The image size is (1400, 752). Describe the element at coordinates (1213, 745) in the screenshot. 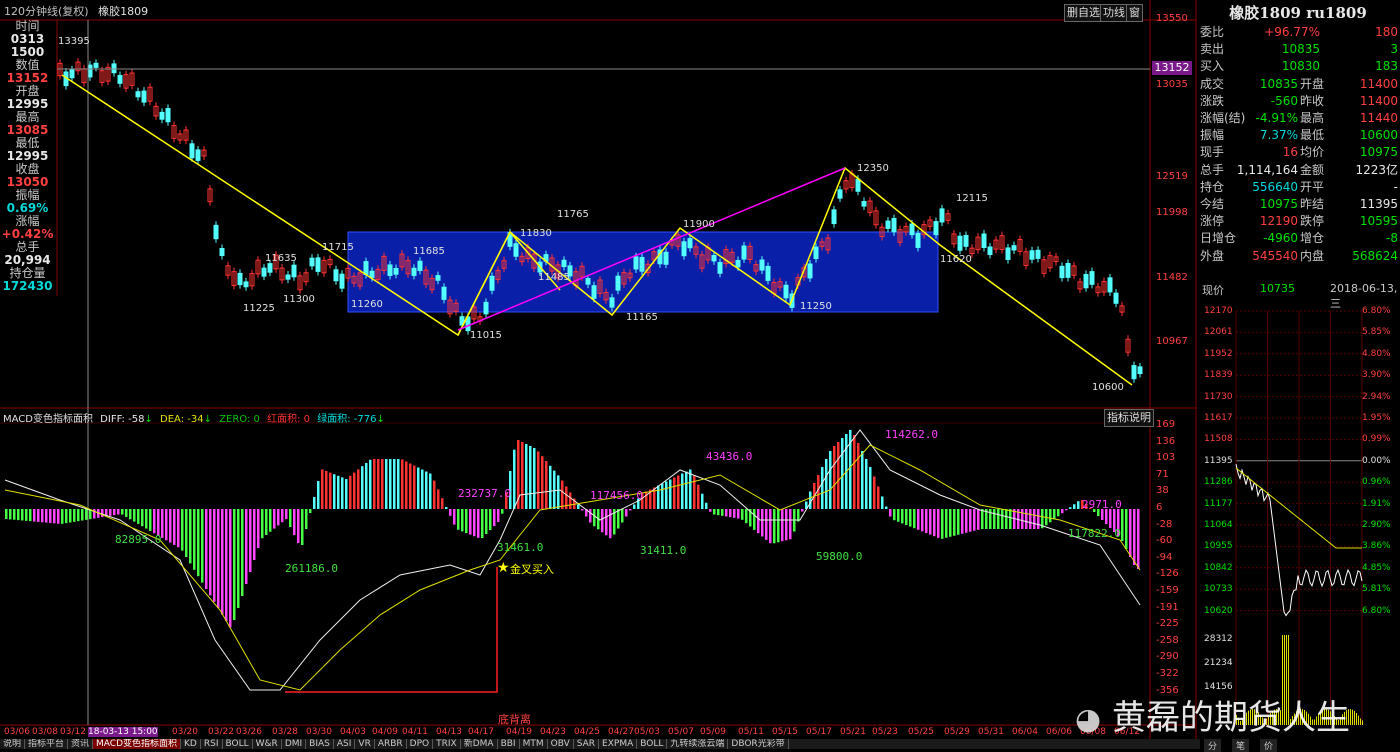

I see `intraday-tab: 分` at that location.